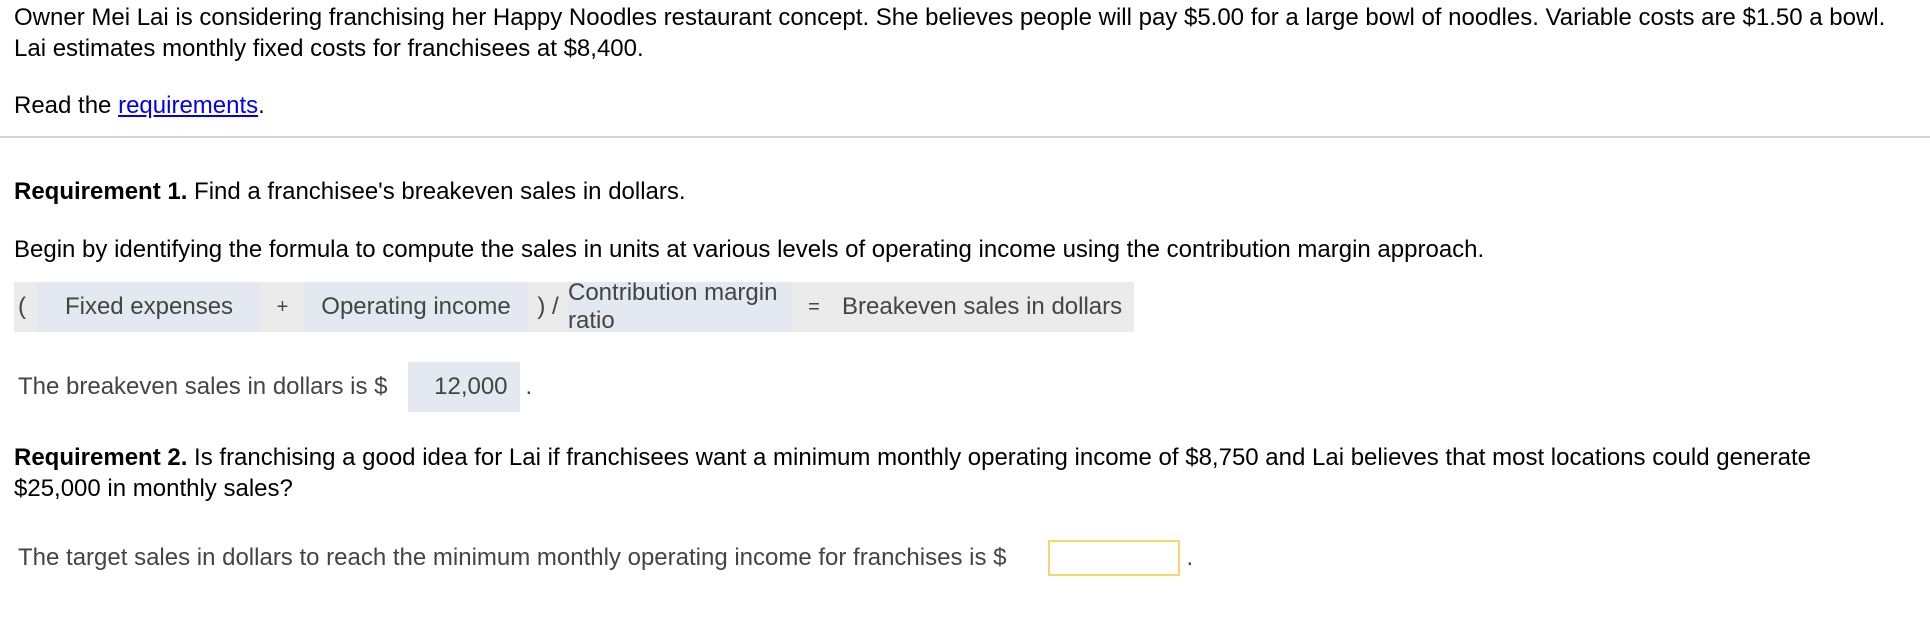 This screenshot has height=624, width=1930. I want to click on formula-result-label: Breakeven sales in dollars, so click(982, 306).